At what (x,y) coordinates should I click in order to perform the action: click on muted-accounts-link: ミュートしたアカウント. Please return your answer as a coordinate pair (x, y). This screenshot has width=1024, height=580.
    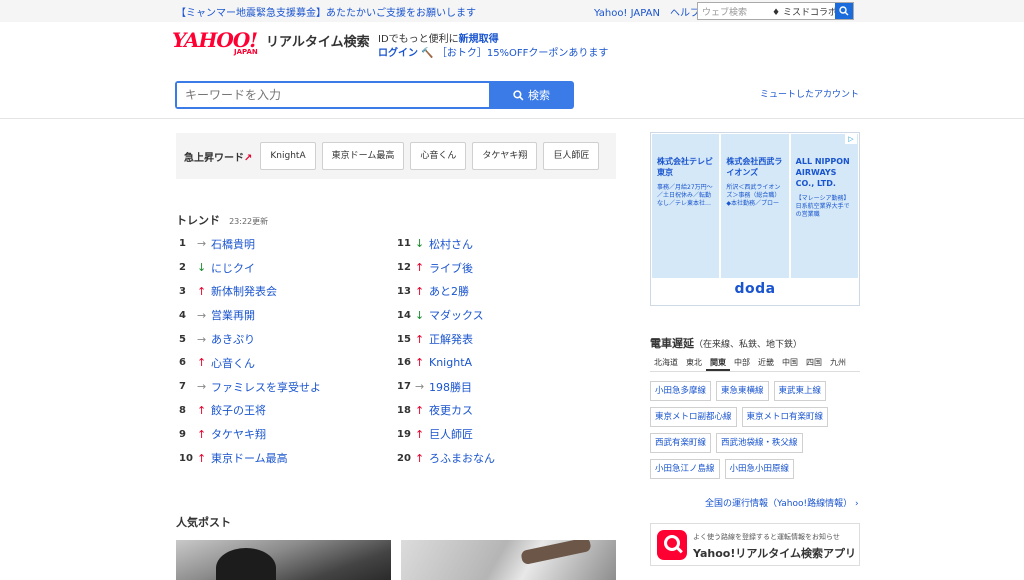
    Looking at the image, I should click on (809, 93).